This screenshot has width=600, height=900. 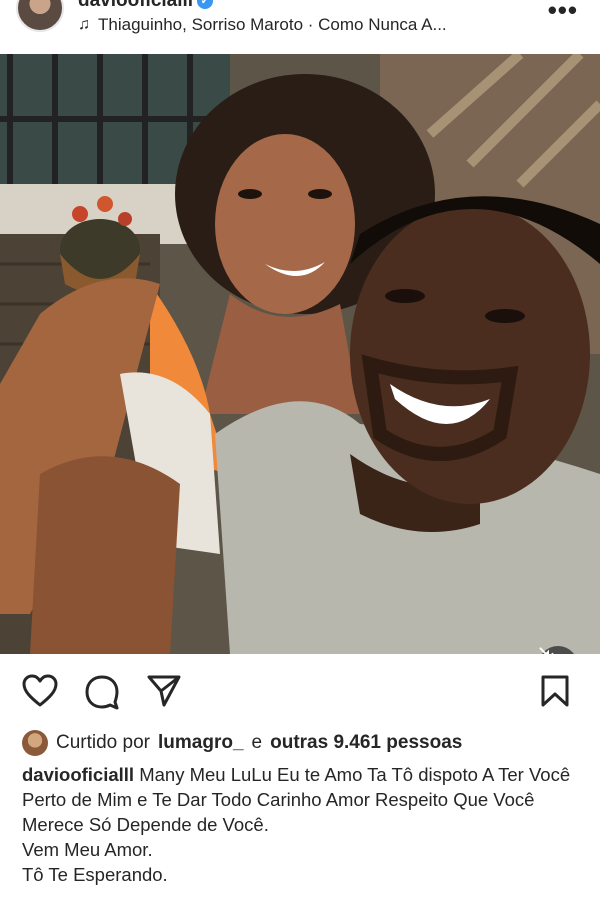 I want to click on caption-line-3: Tô Te Esperando., so click(x=95, y=874).